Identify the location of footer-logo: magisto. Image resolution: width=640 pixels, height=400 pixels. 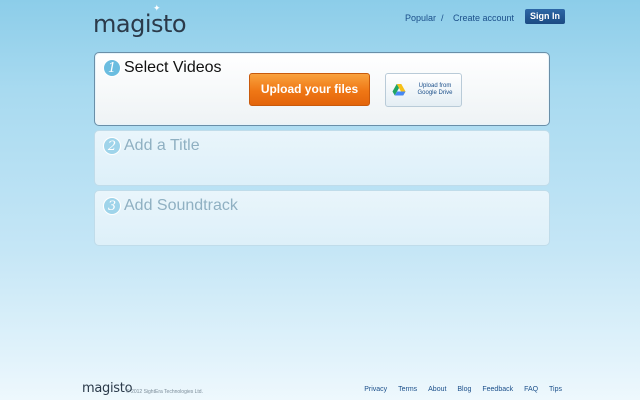
(107, 388).